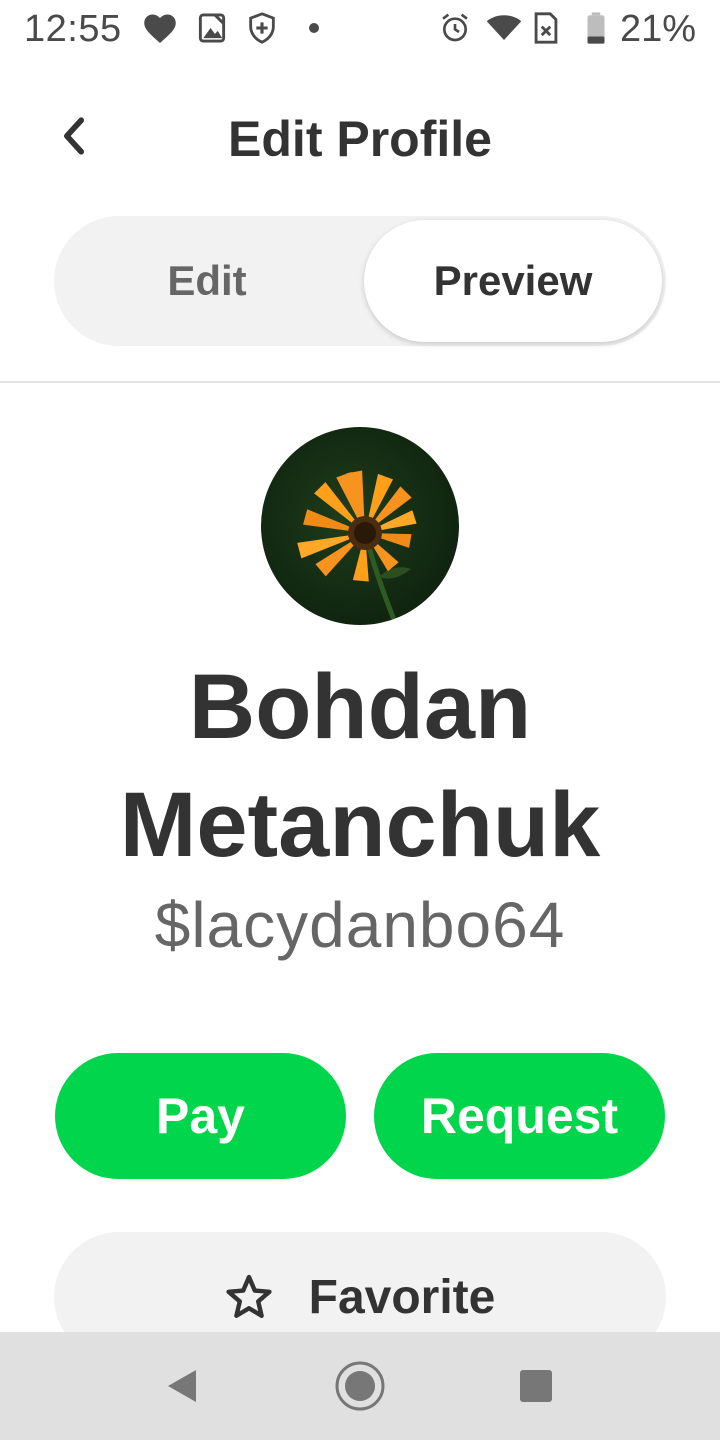 The image size is (720, 1440). I want to click on star-icon, so click(249, 1296).